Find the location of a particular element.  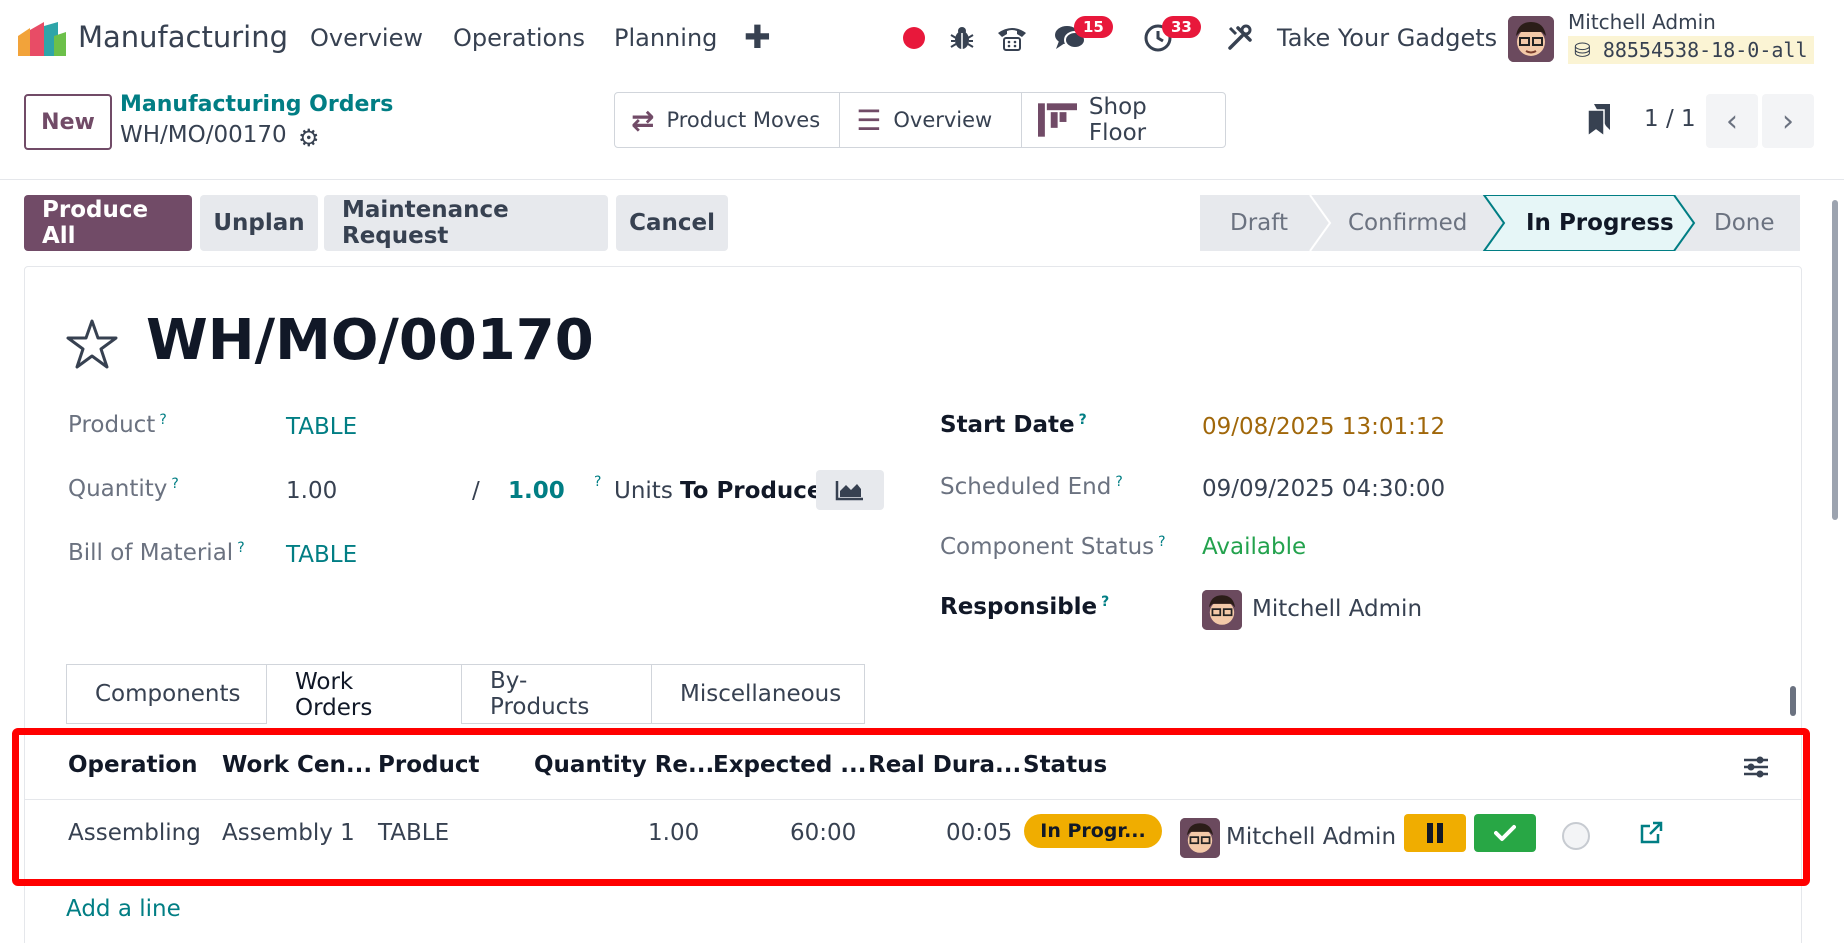

new-button: New is located at coordinates (68, 122).